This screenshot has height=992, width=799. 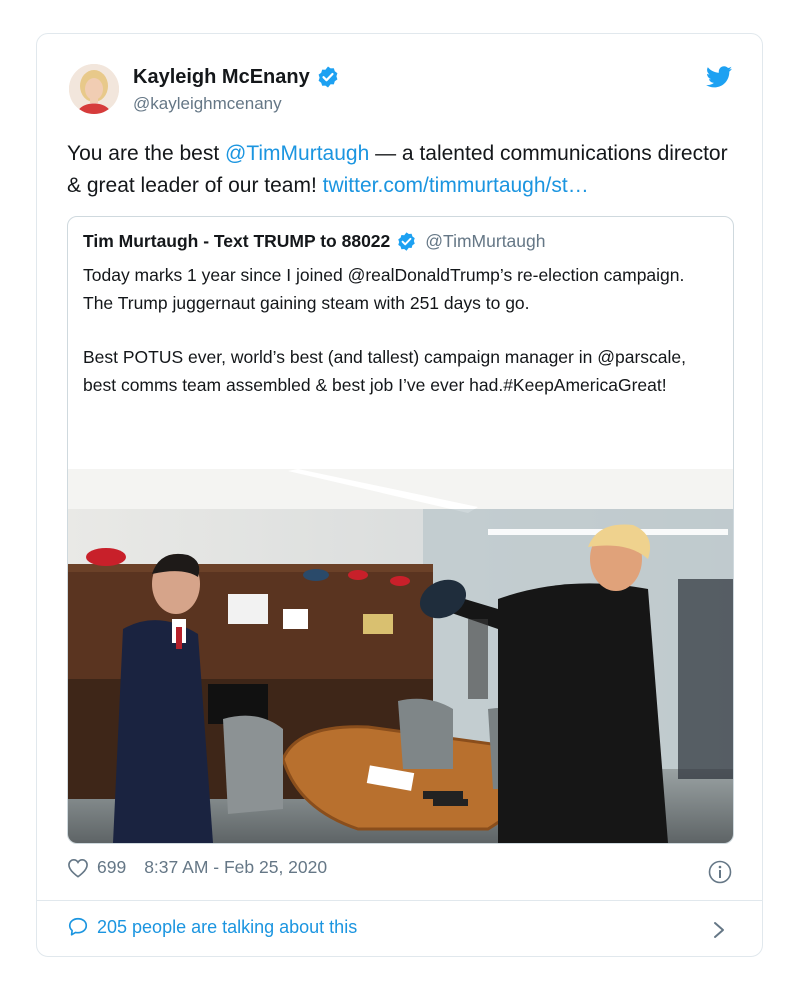 I want to click on mention-link: @TimMurtaugh, so click(x=297, y=153).